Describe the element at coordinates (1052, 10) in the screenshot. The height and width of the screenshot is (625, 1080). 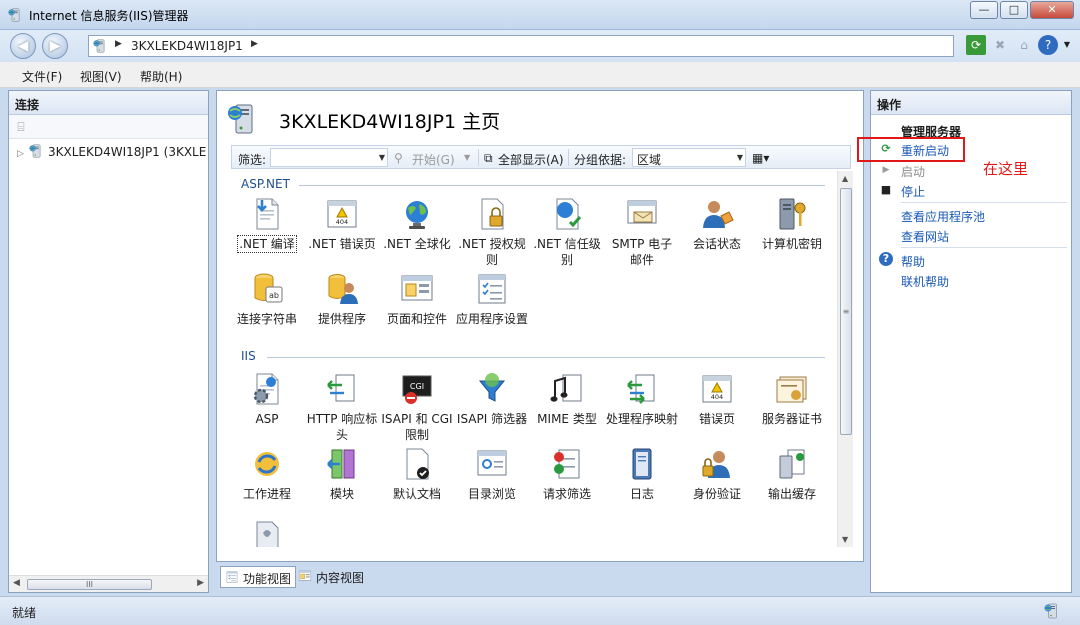
I see `close-button: ✕` at that location.